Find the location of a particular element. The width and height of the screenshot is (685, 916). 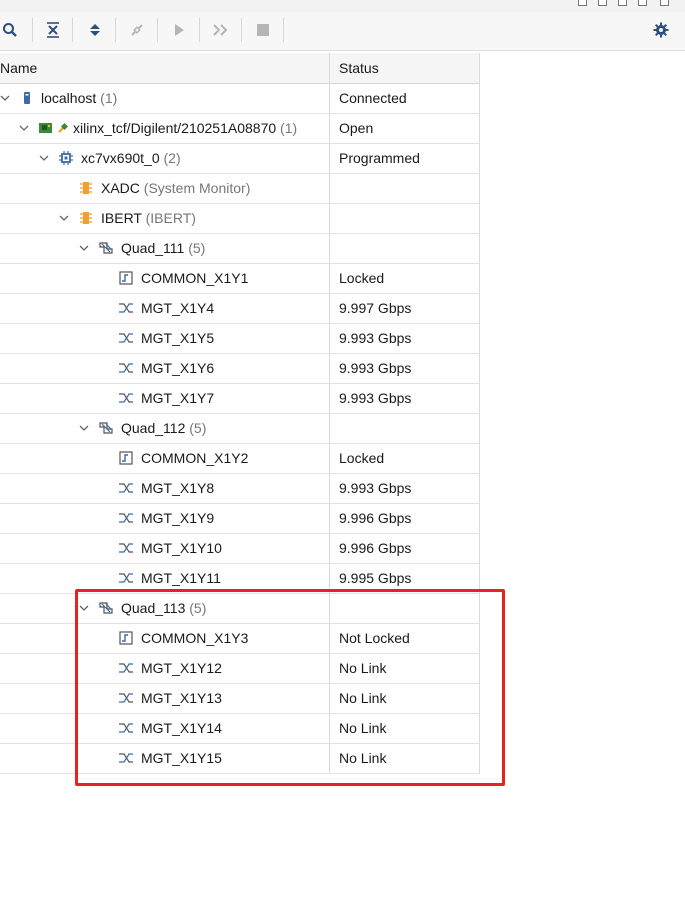

highlight-annotation is located at coordinates (290, 687).